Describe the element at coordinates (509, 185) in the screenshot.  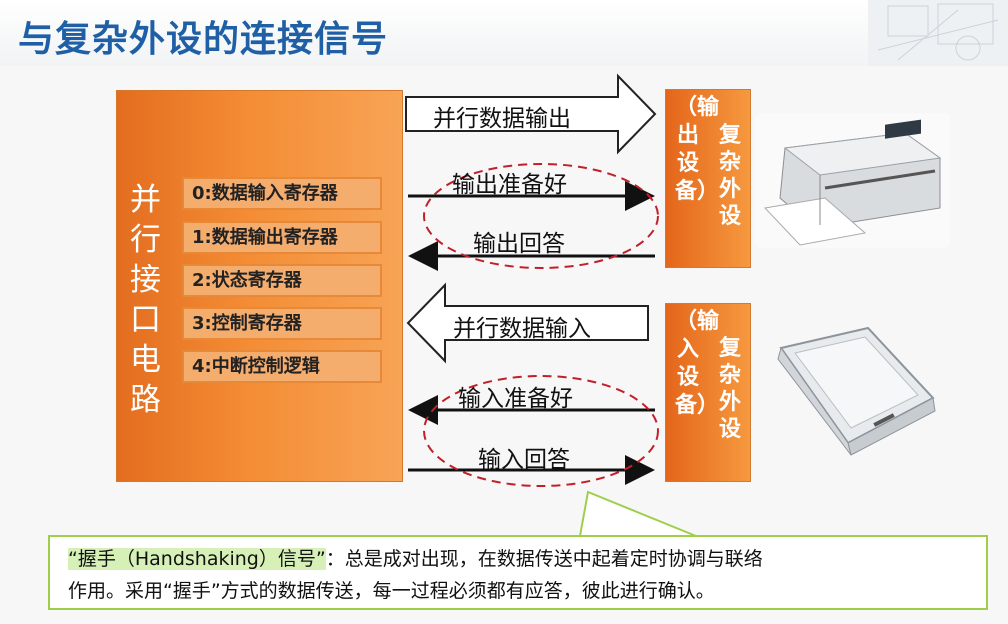
I see `output-ready-label: 输出准备好` at that location.